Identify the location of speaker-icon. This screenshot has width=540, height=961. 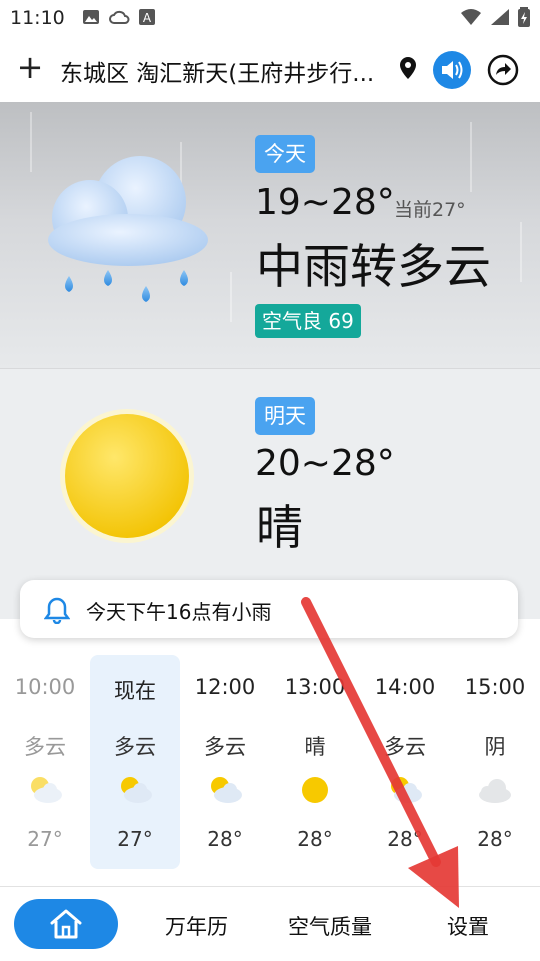
(452, 70).